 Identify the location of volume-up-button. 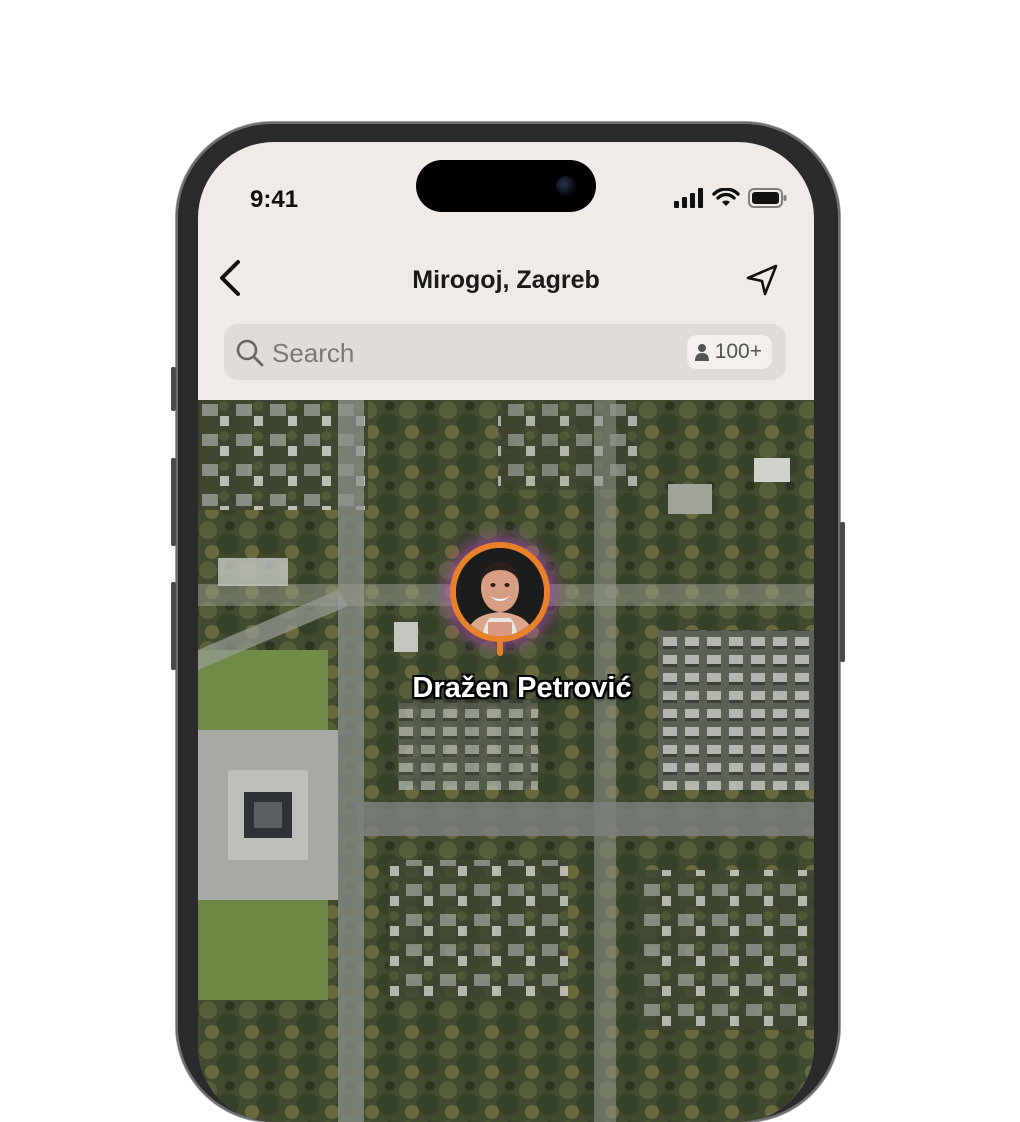
(173, 502).